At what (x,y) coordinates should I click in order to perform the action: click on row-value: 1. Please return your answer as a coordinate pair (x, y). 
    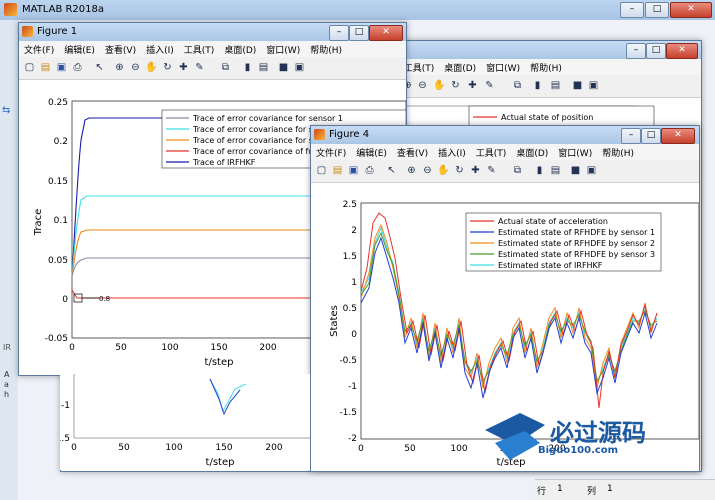
    Looking at the image, I should click on (560, 489).